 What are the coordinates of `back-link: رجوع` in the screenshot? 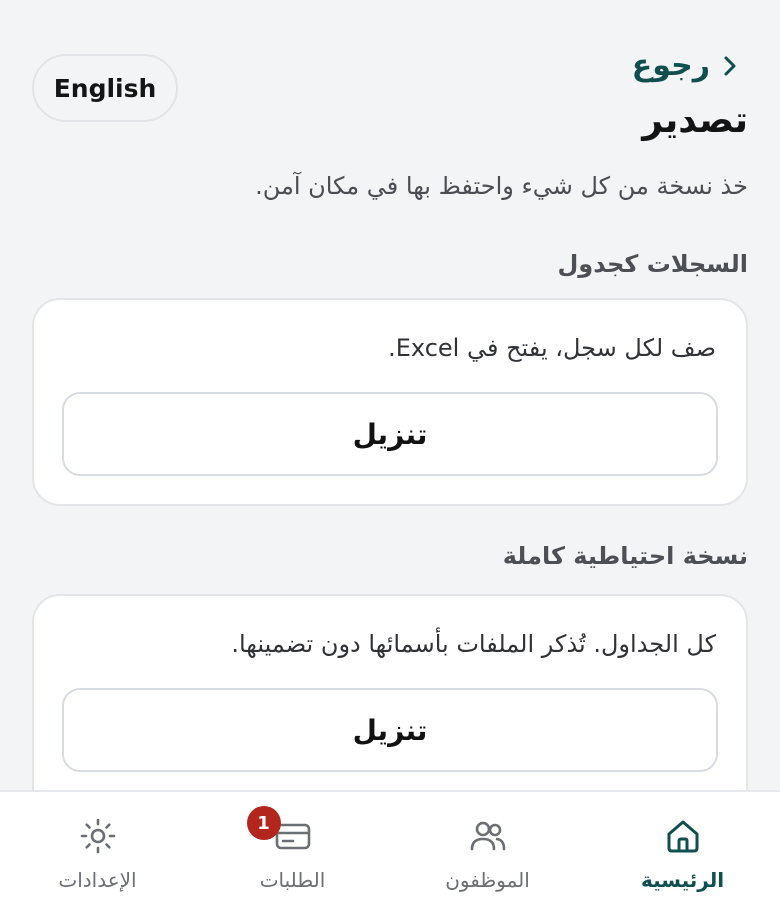 It's located at (686, 65).